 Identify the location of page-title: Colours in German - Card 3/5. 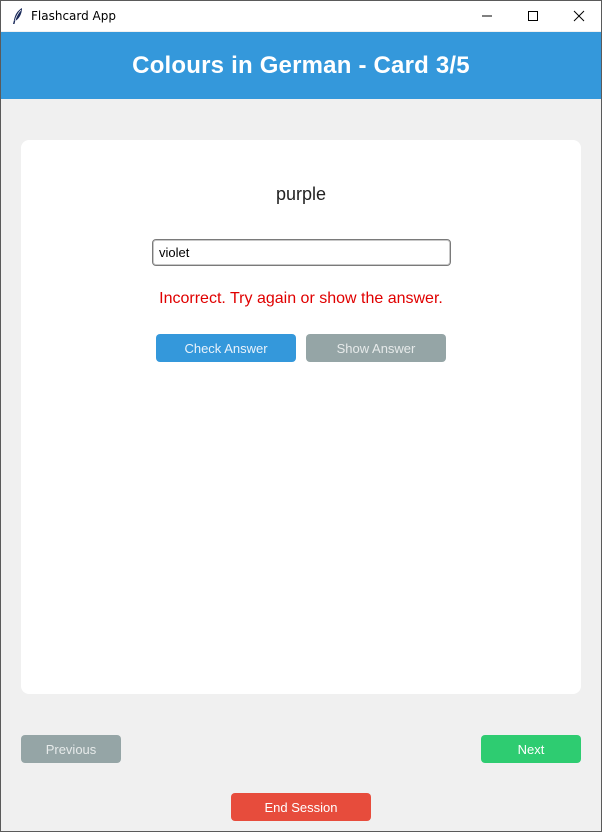
(301, 65).